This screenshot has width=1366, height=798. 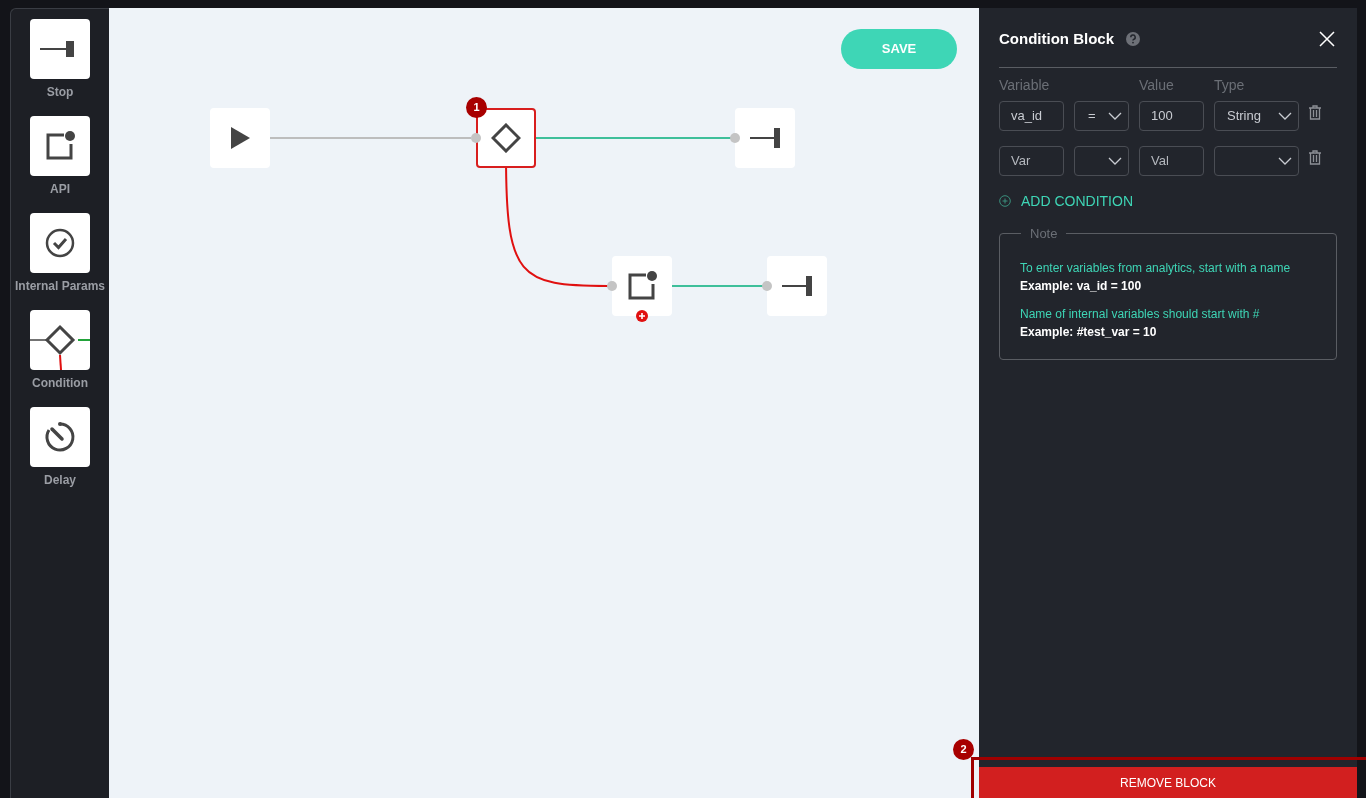 I want to click on column-header: Type, so click(x=1229, y=85).